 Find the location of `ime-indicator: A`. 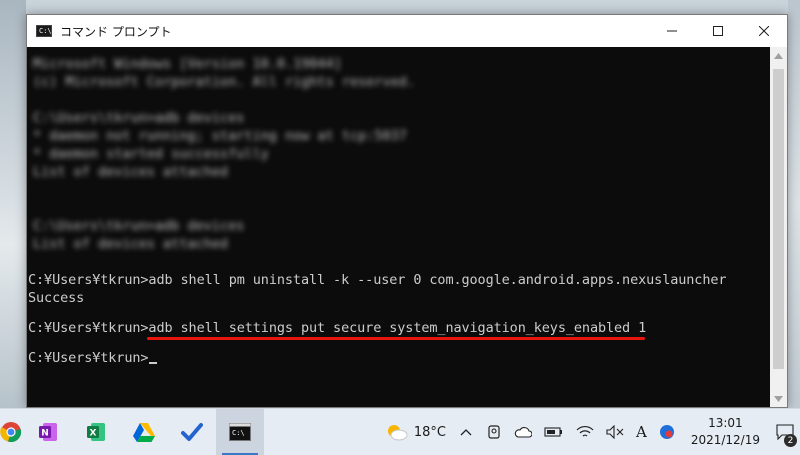

ime-indicator: A is located at coordinates (641, 432).